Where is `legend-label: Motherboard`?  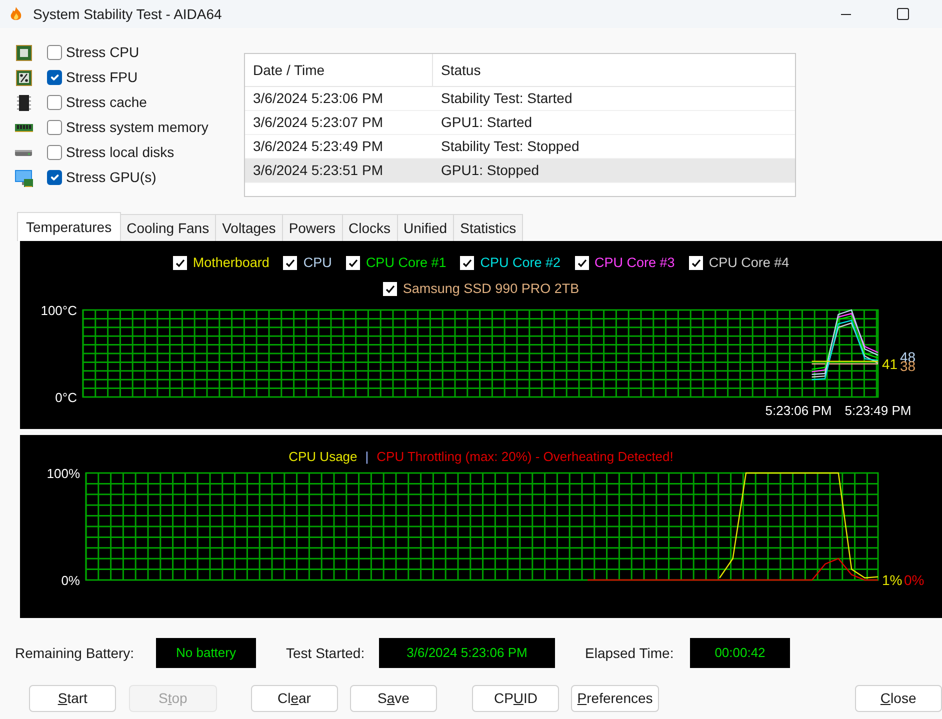
legend-label: Motherboard is located at coordinates (231, 263).